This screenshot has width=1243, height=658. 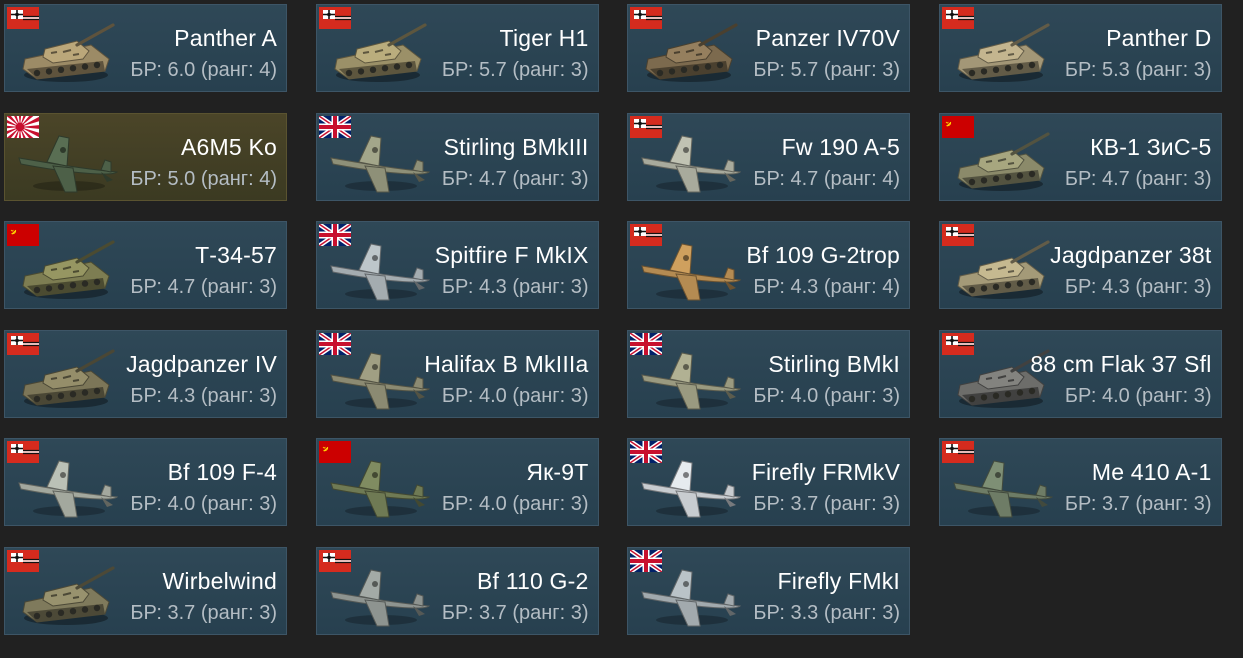 I want to click on vehicle-card: Panther A БР: 6.0 (ранг: 4), so click(x=145, y=48).